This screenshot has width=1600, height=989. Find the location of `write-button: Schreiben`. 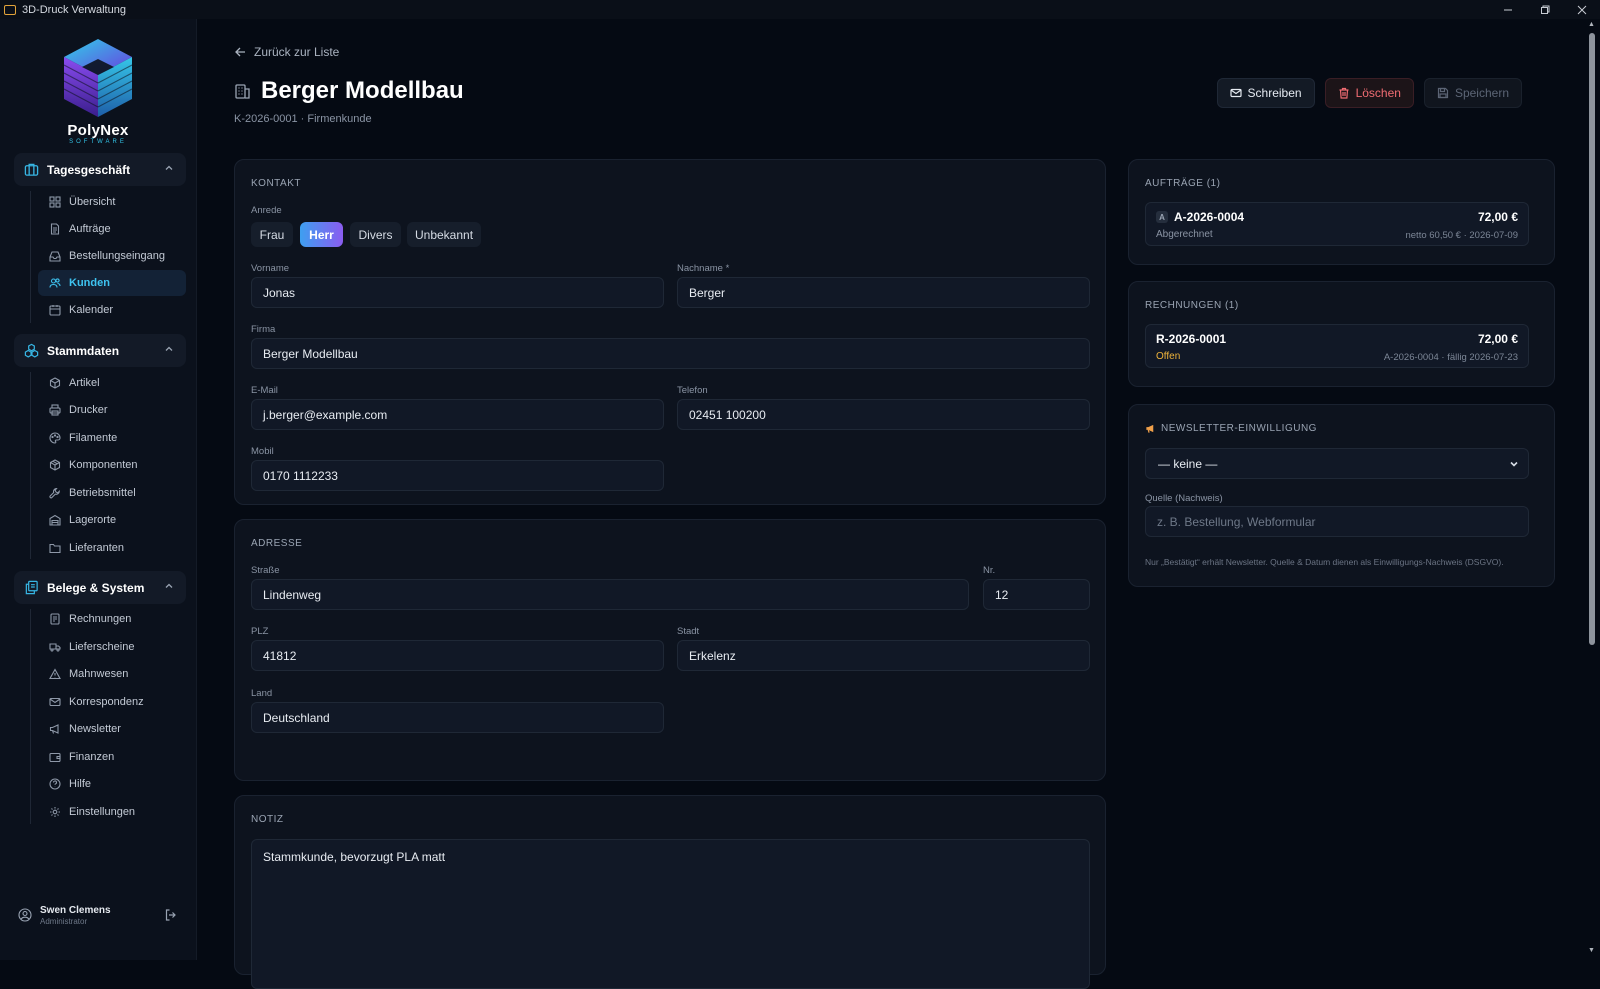

write-button: Schreiben is located at coordinates (1265, 93).